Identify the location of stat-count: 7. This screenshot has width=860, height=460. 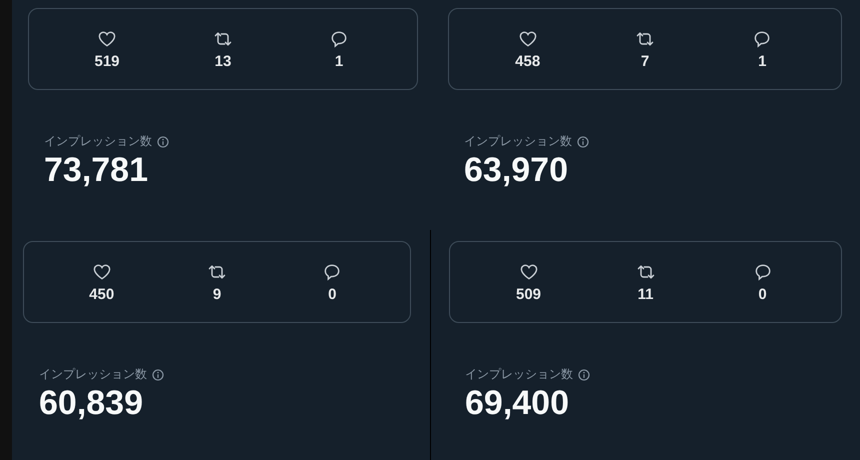
(645, 61).